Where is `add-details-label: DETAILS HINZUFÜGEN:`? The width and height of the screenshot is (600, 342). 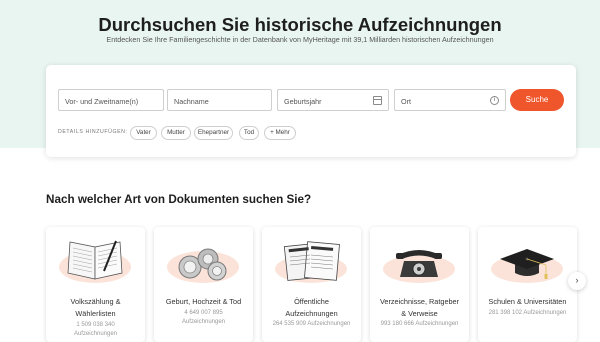
add-details-label: DETAILS HINZUFÜGEN: is located at coordinates (93, 132).